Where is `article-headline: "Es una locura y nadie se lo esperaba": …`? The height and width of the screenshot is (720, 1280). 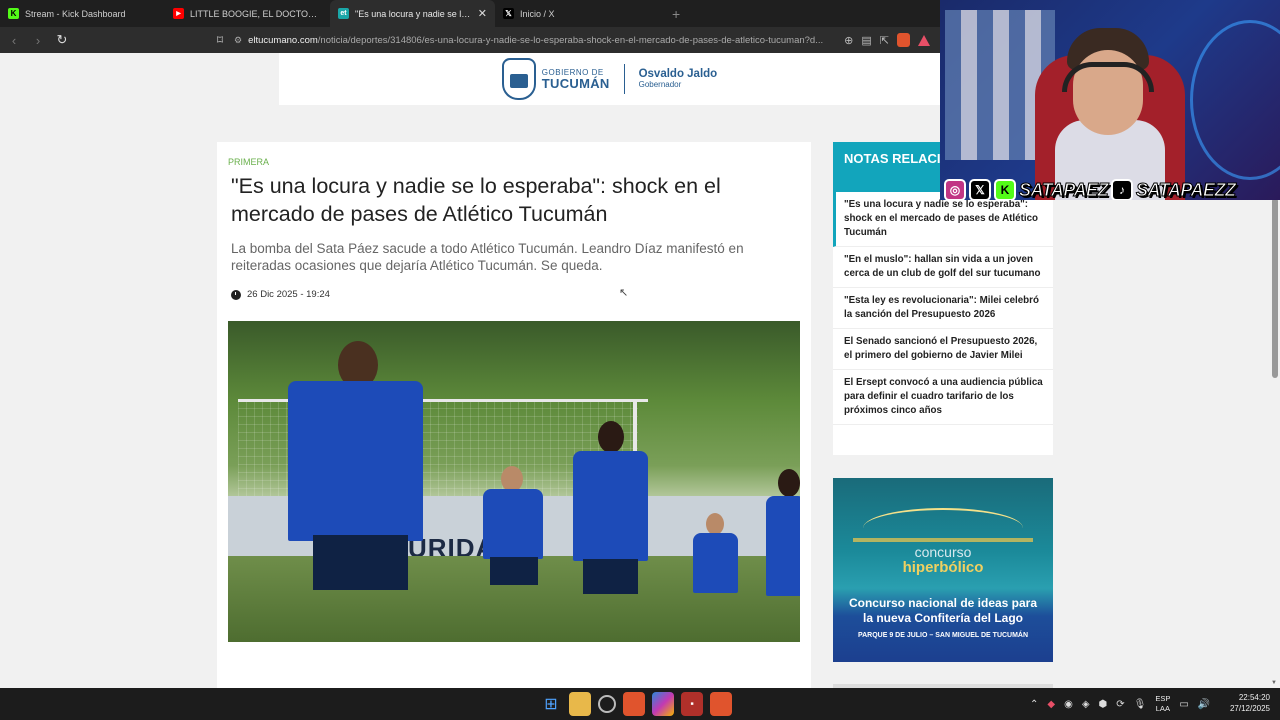
article-headline: "Es una locura y nadie se lo esperaba": … is located at coordinates (476, 200).